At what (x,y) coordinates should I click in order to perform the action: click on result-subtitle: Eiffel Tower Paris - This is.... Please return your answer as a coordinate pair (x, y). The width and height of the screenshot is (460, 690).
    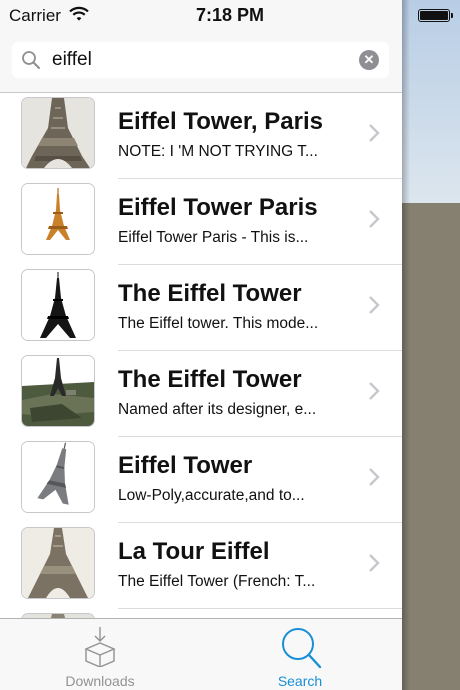
    Looking at the image, I should click on (213, 237).